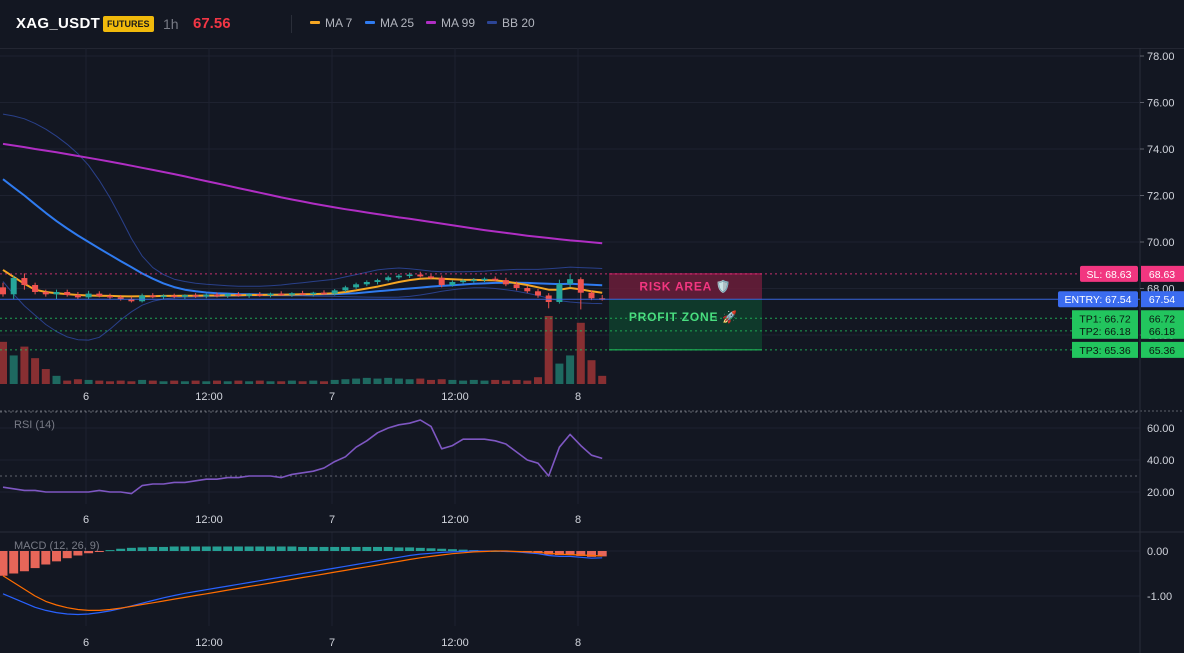 The image size is (1184, 653). I want to click on level-label-text: TP3: 65.36, so click(1105, 351).